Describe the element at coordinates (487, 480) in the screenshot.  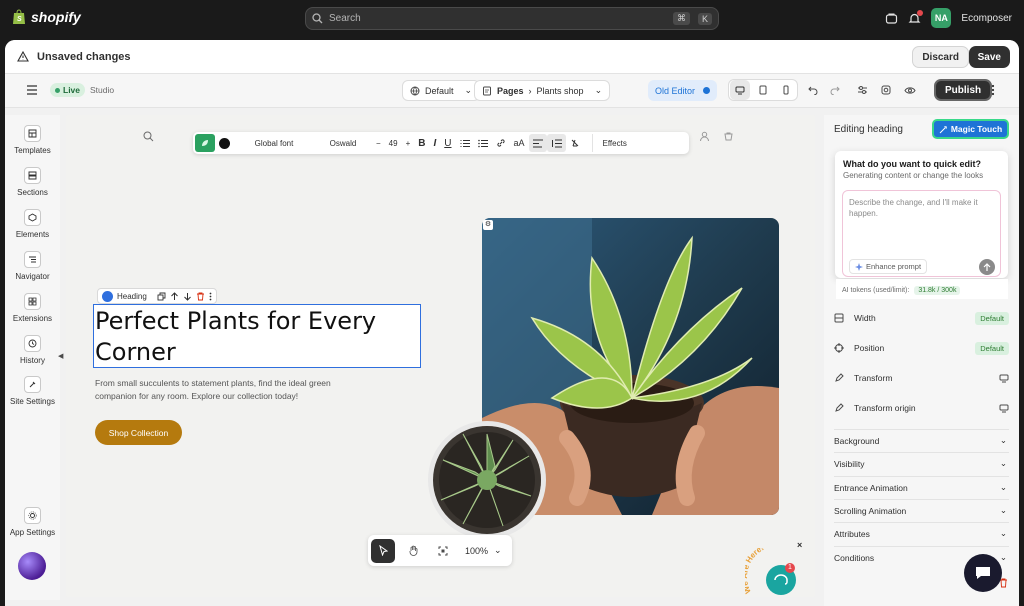
I see `succulent-image` at that location.